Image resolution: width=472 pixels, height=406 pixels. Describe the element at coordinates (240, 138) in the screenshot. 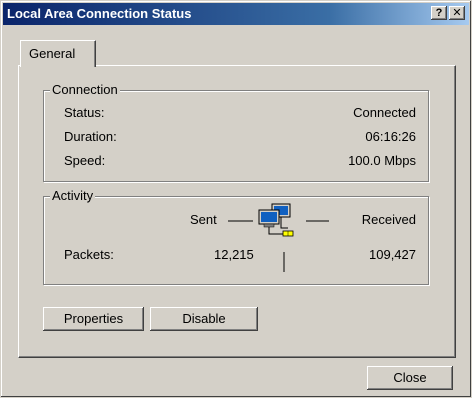

I see `duration-row: Duration: 06:16:26` at that location.